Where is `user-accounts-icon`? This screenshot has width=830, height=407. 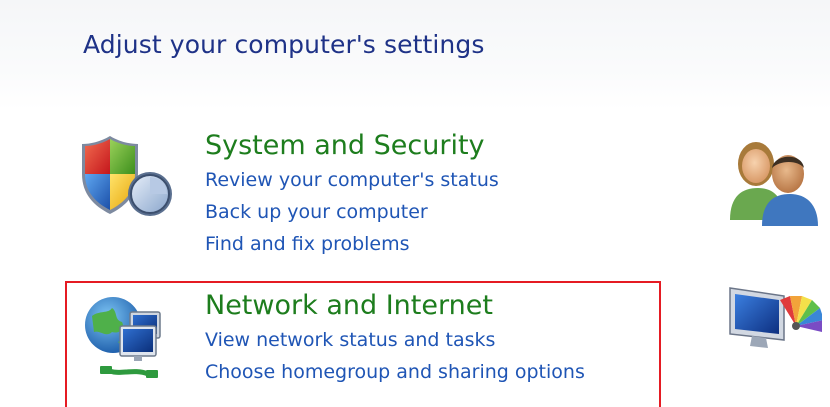
user-accounts-icon is located at coordinates (772, 180).